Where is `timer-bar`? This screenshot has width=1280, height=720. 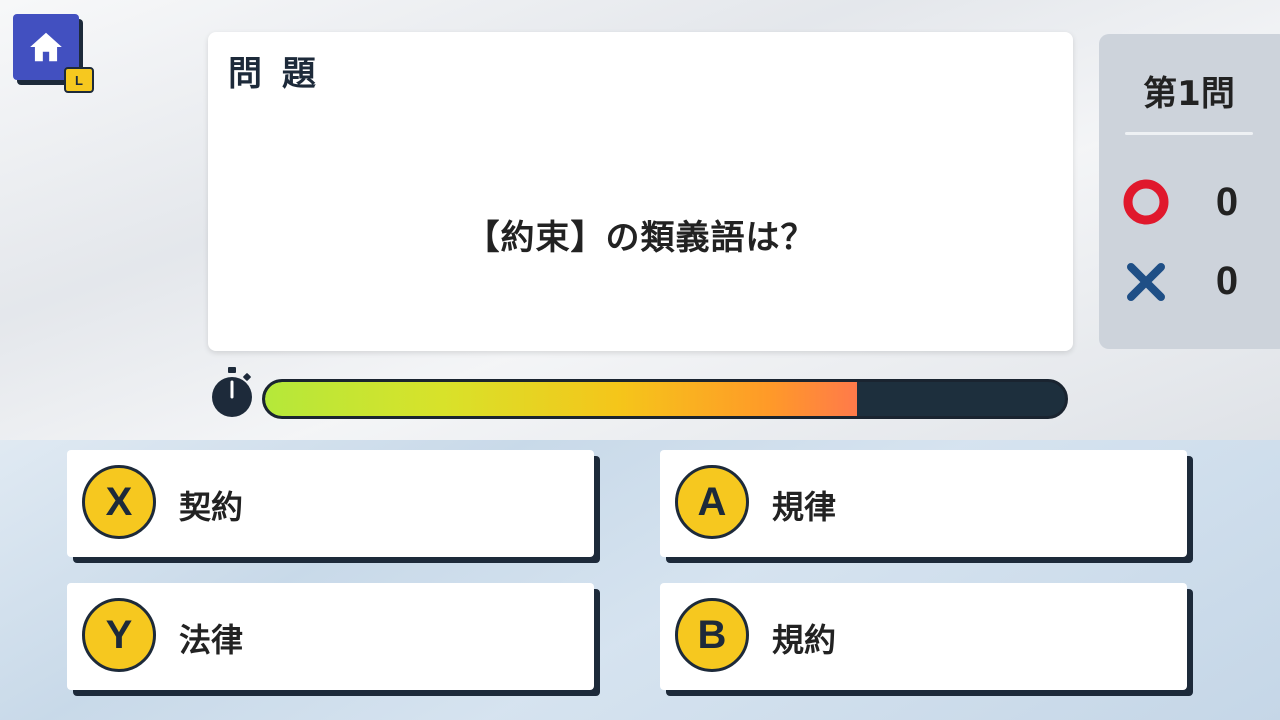 timer-bar is located at coordinates (665, 399).